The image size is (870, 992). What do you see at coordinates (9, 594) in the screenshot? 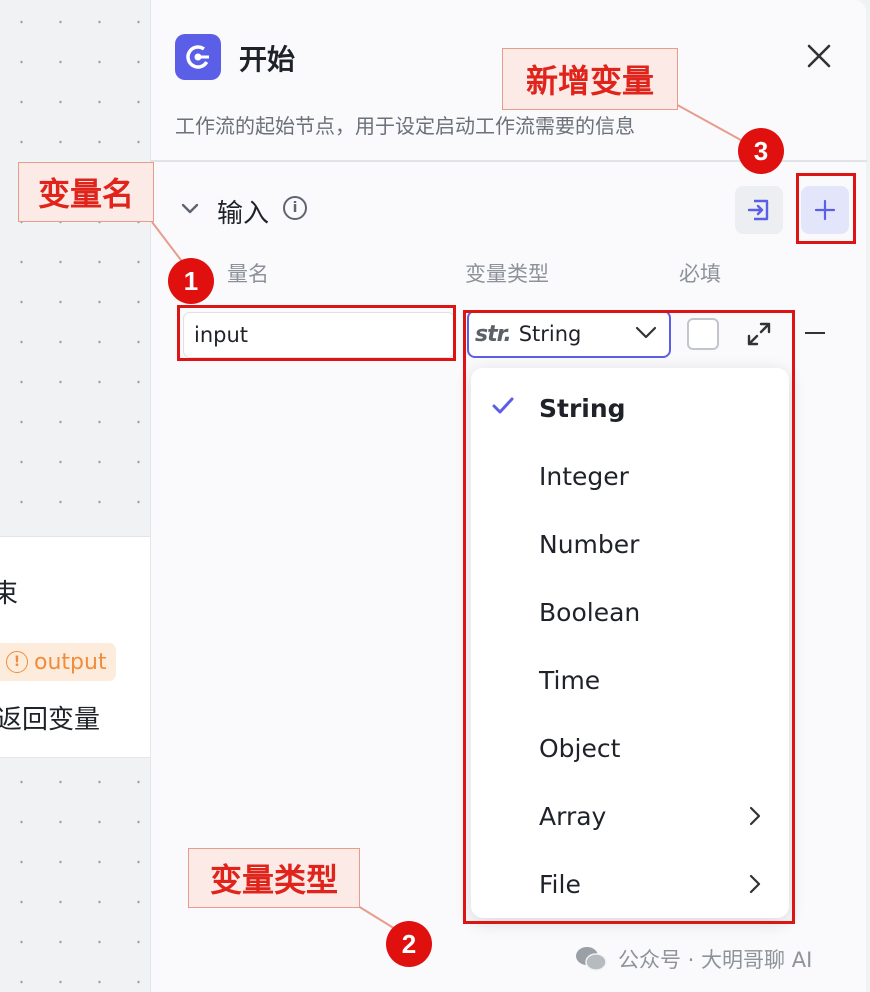
I see `node-title: 束` at bounding box center [9, 594].